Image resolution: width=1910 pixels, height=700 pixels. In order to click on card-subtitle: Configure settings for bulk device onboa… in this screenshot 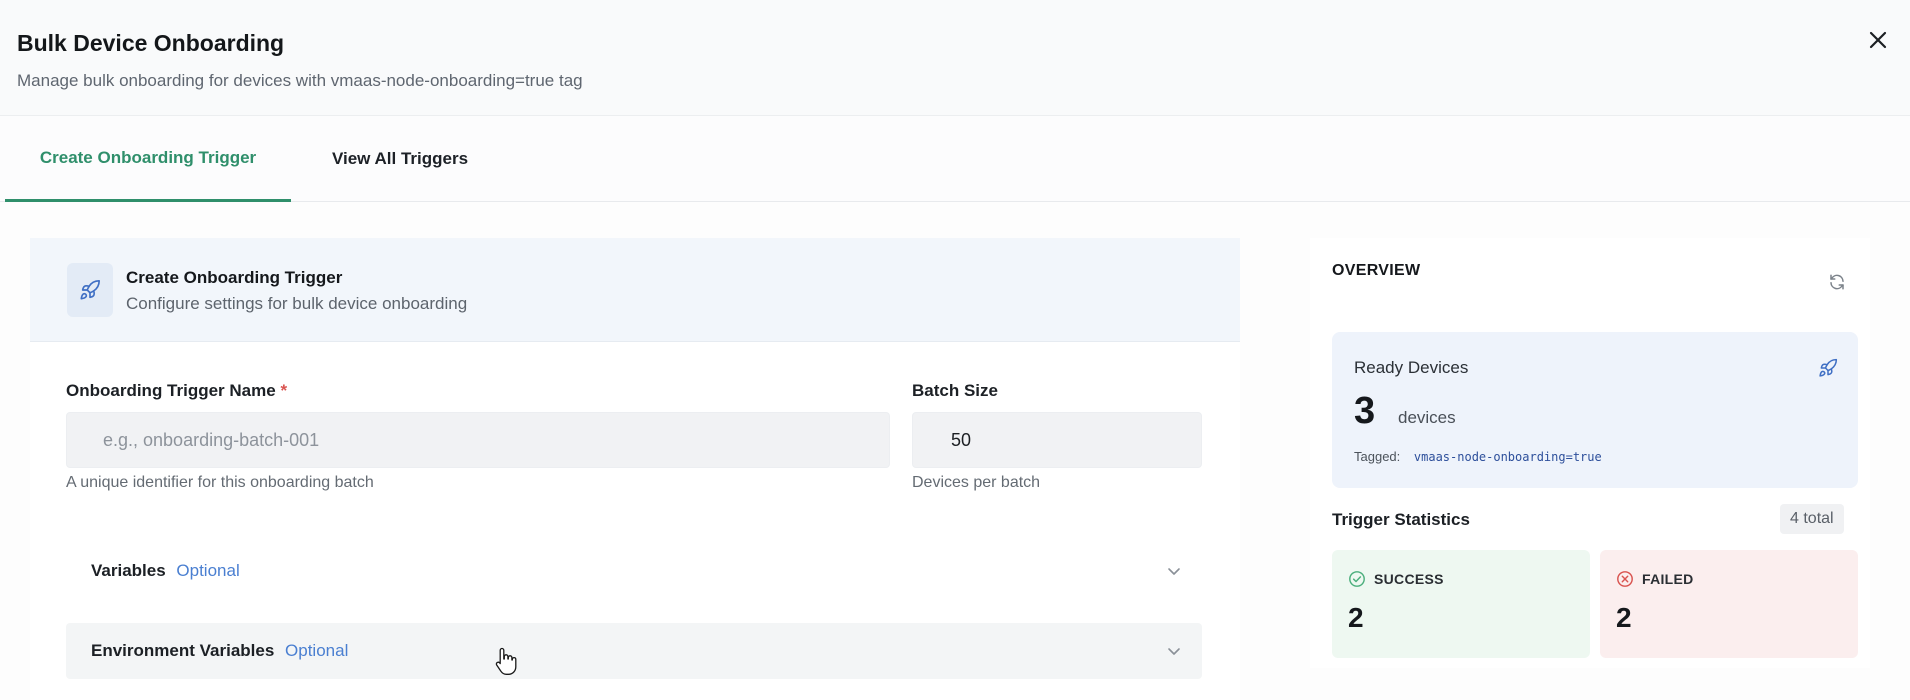, I will do `click(297, 303)`.